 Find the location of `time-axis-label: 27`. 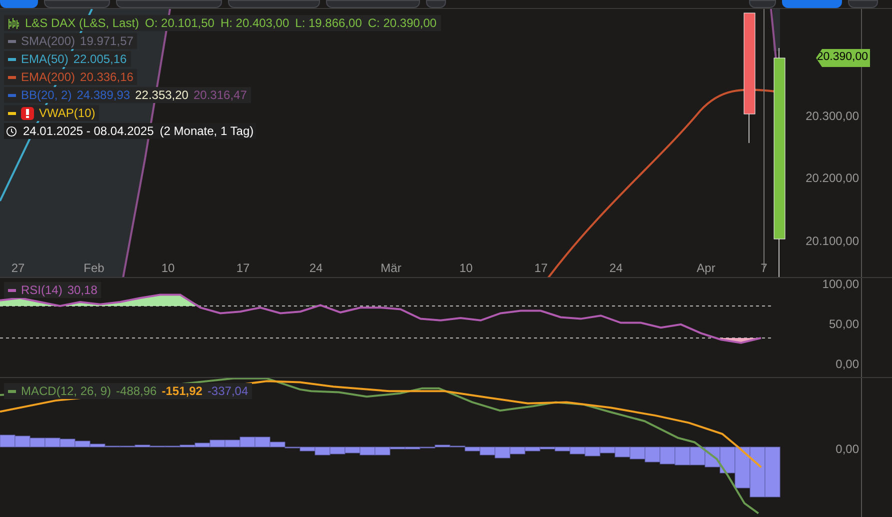

time-axis-label: 27 is located at coordinates (18, 268).